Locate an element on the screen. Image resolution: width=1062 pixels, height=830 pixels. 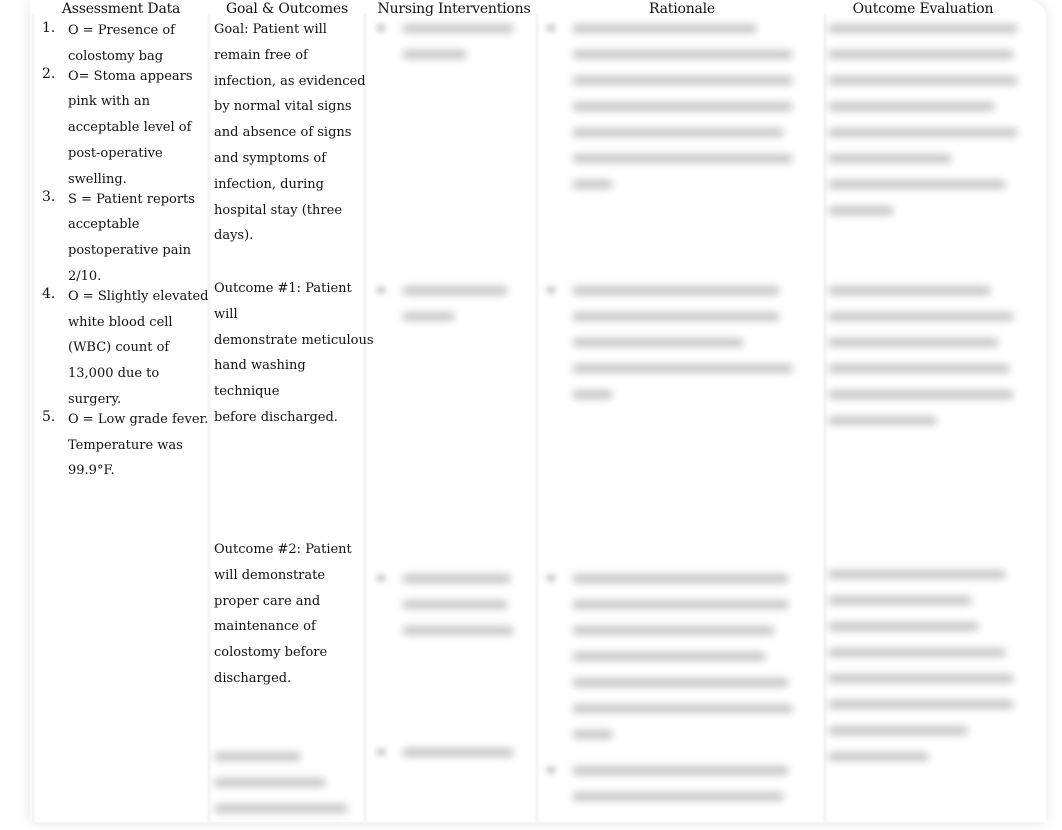
goal-line: will demonstrate is located at coordinates (270, 575).